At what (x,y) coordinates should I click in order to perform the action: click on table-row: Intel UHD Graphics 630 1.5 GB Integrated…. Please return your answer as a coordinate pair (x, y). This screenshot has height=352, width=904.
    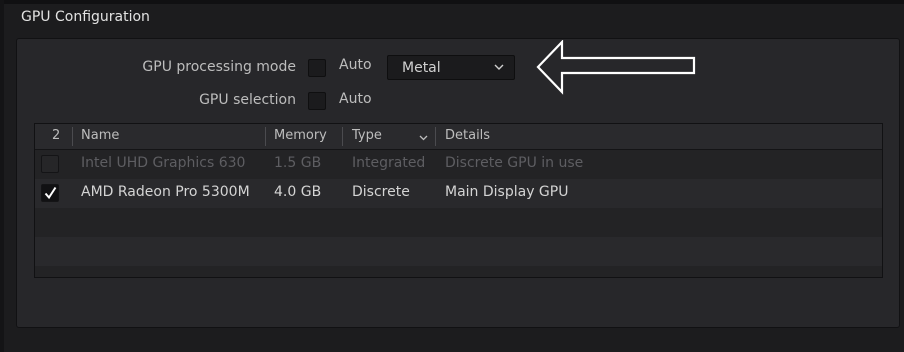
    Looking at the image, I should click on (458, 164).